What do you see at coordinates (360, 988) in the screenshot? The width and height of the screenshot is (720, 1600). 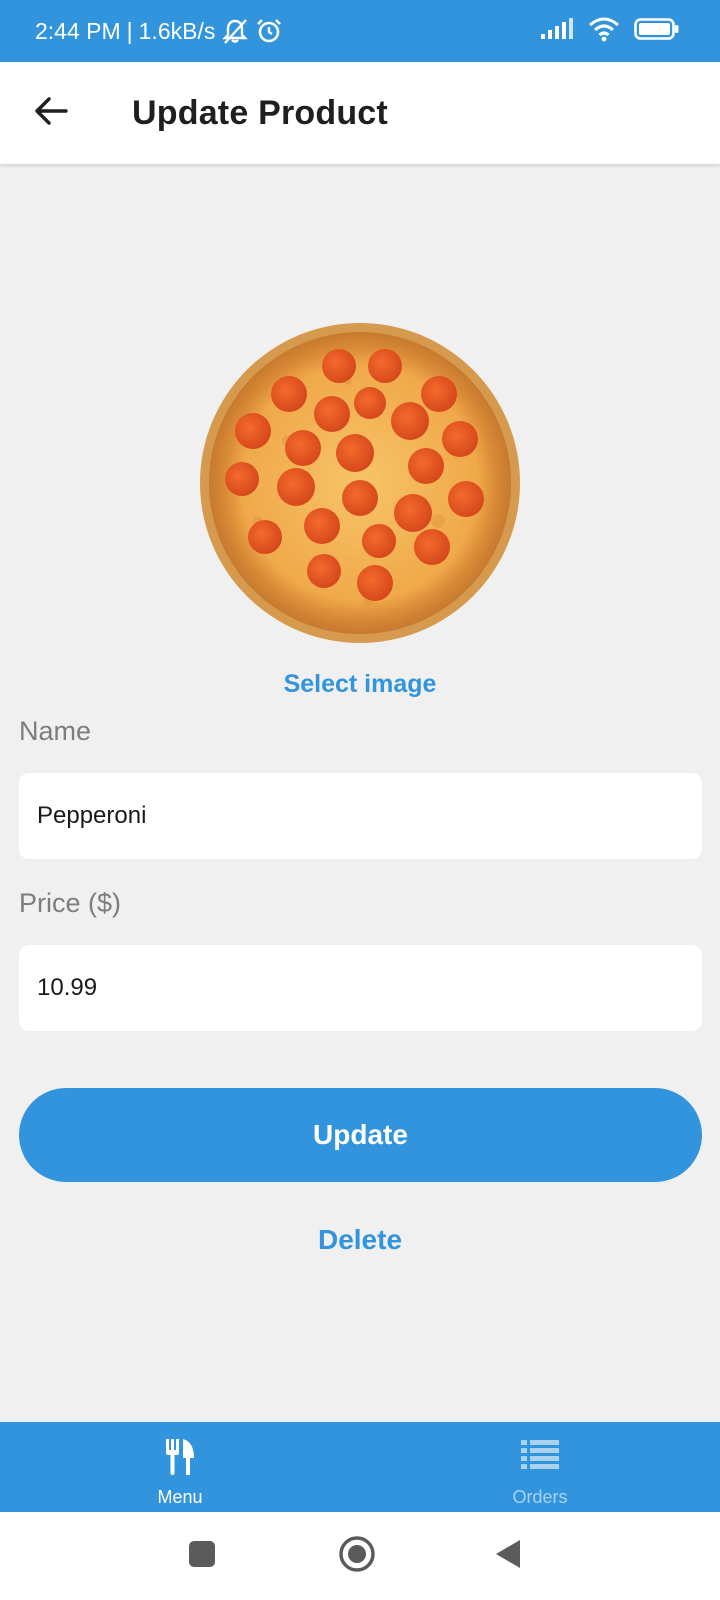 I see `price-input` at bounding box center [360, 988].